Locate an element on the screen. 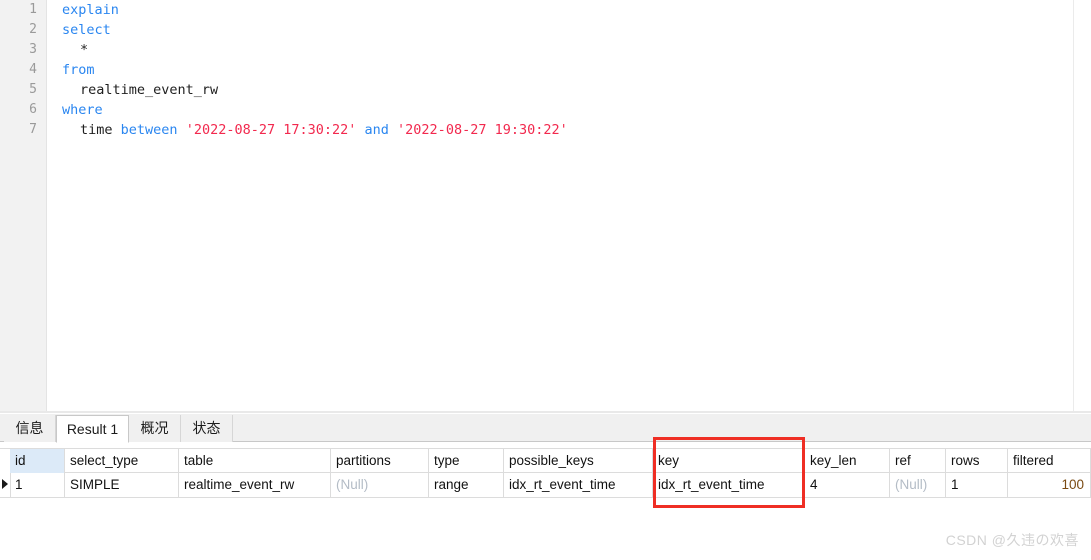  cell-table: realtime_event_rw is located at coordinates (255, 485).